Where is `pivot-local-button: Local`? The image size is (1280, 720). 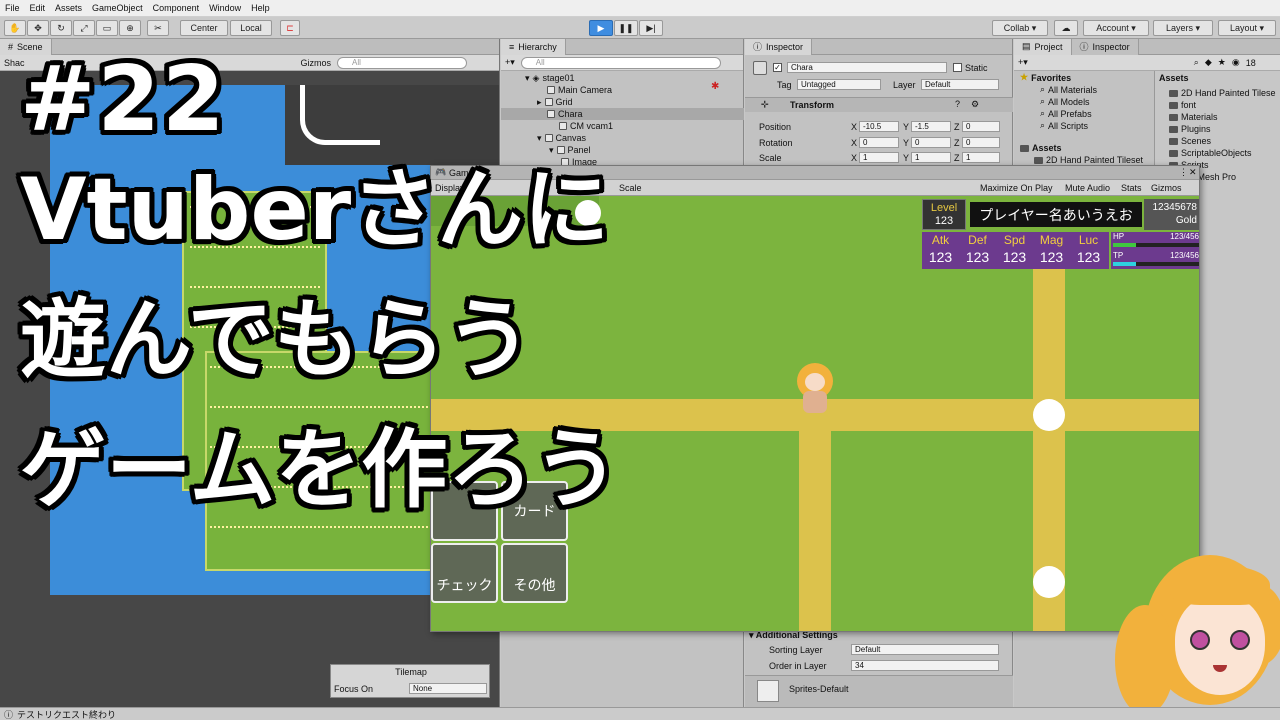 pivot-local-button: Local is located at coordinates (251, 28).